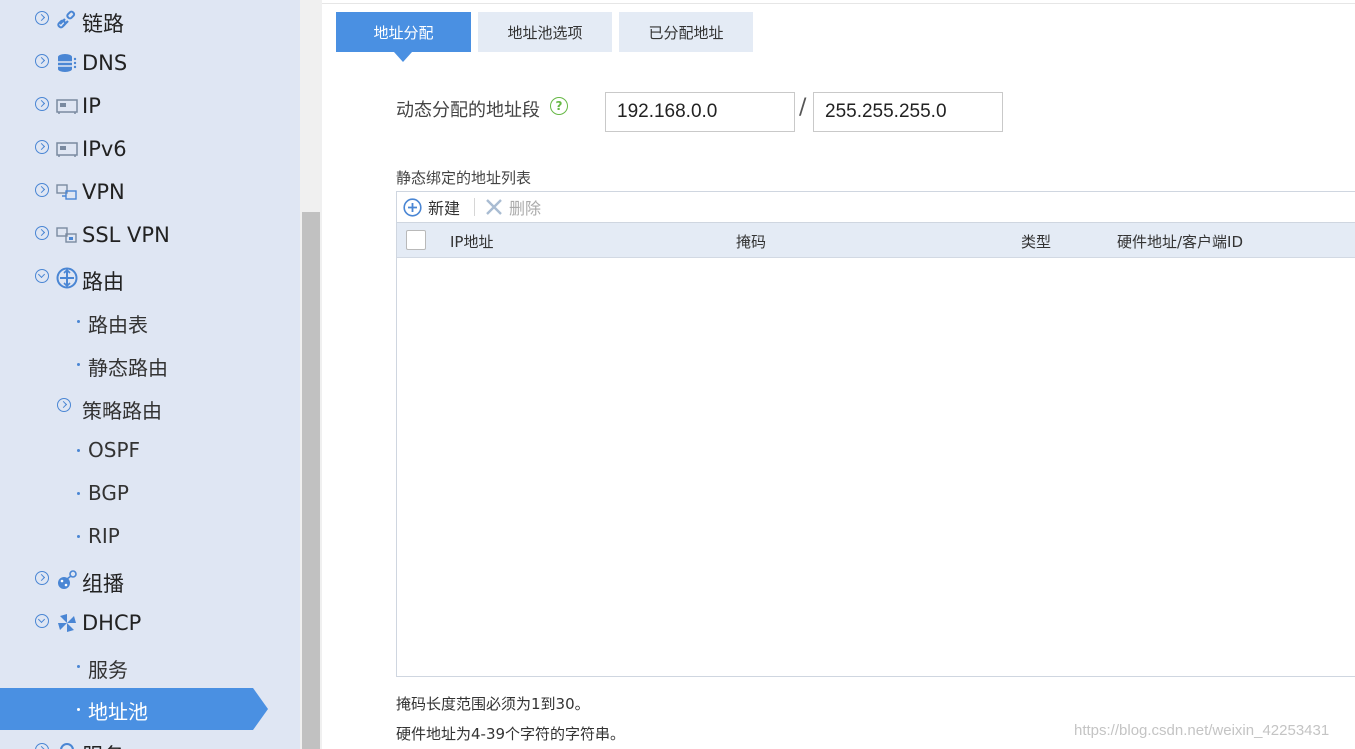 The image size is (1355, 749). I want to click on sidebar-item-static-route: 静态路由, so click(150, 365).